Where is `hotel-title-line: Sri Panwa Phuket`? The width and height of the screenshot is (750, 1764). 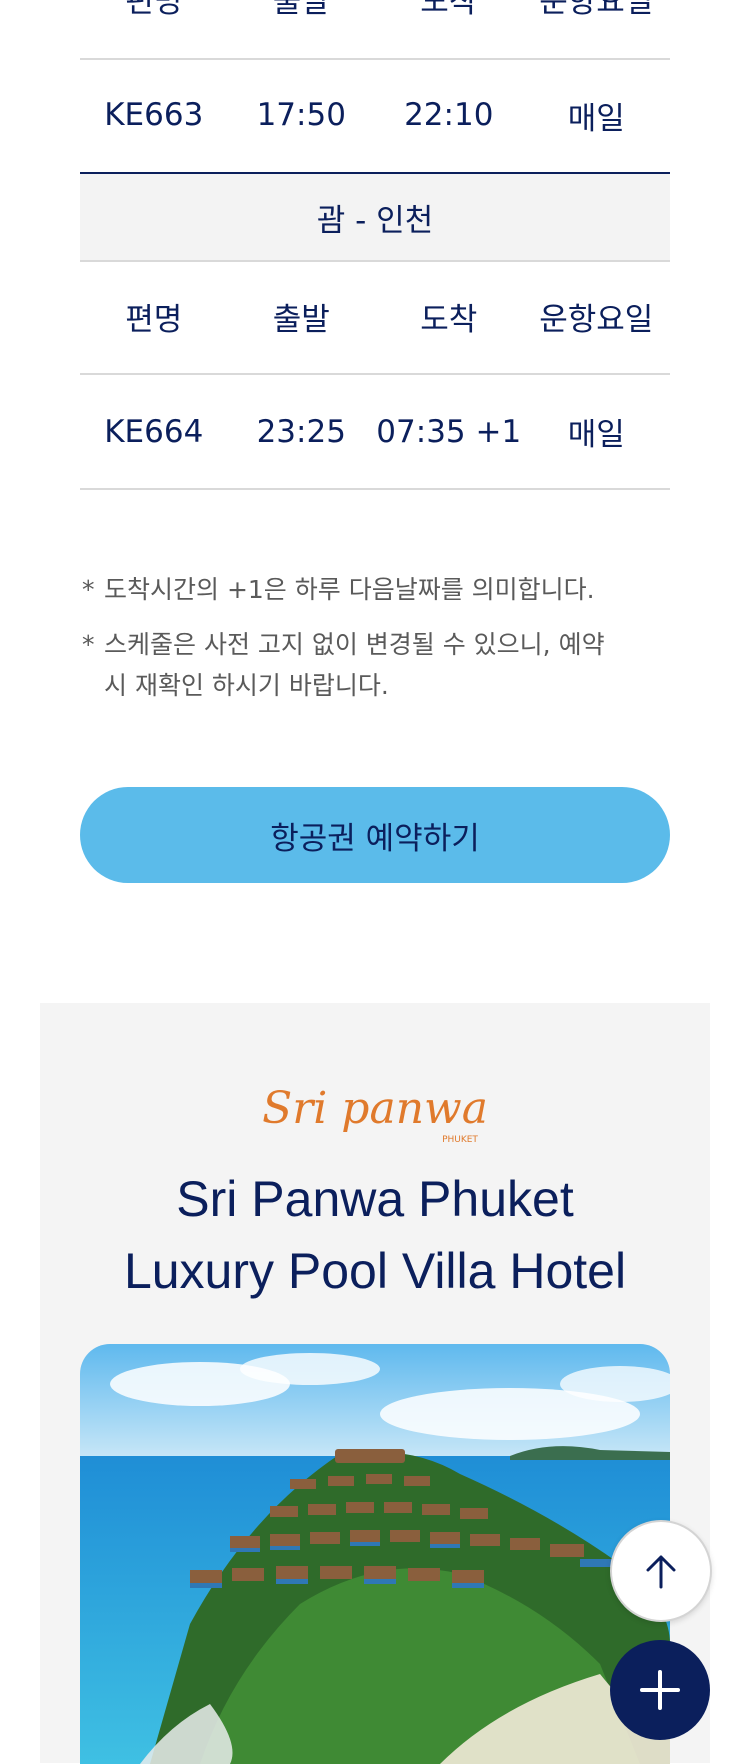 hotel-title-line: Sri Panwa Phuket is located at coordinates (375, 1199).